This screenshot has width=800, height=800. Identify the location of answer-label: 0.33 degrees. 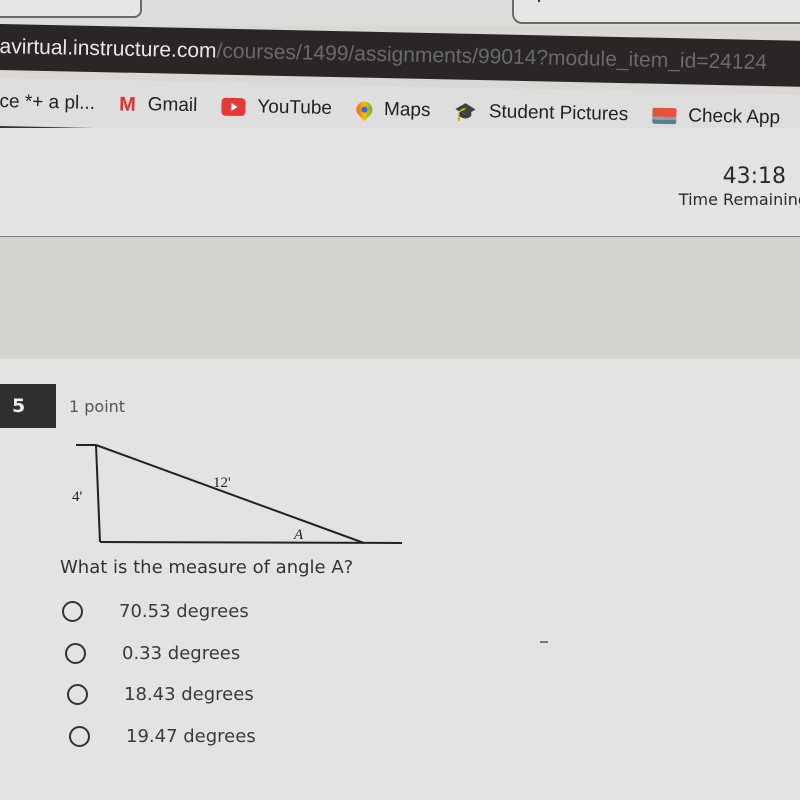
(181, 653).